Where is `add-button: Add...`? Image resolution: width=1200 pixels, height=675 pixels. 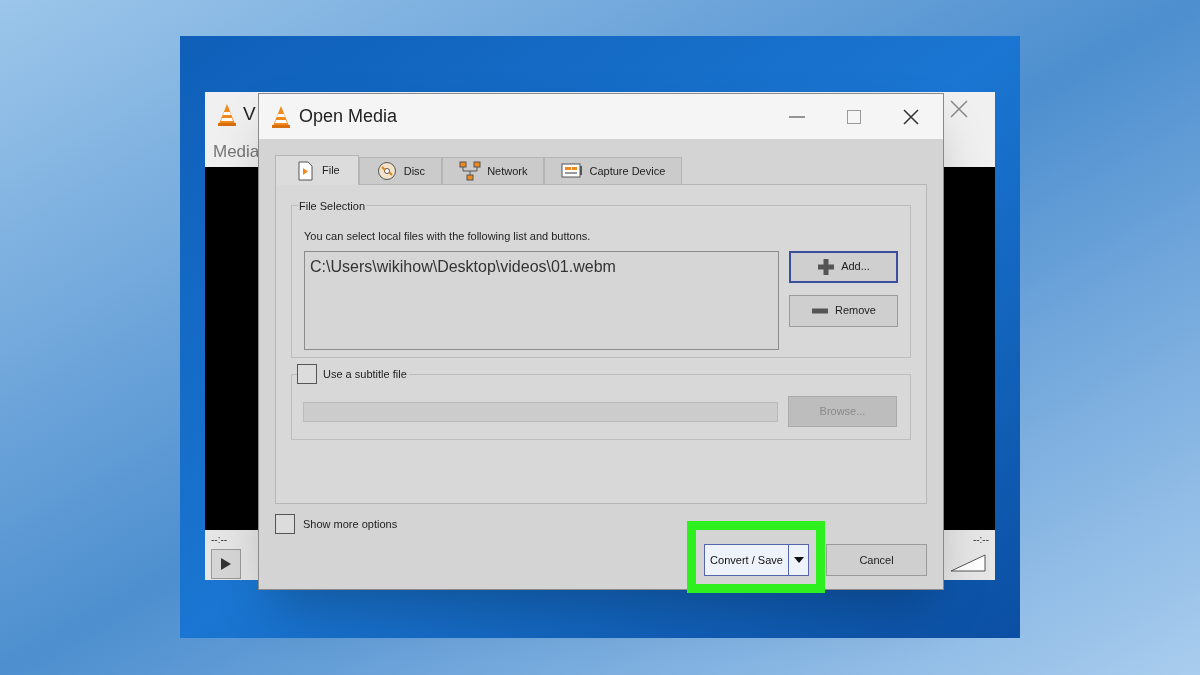 add-button: Add... is located at coordinates (843, 266).